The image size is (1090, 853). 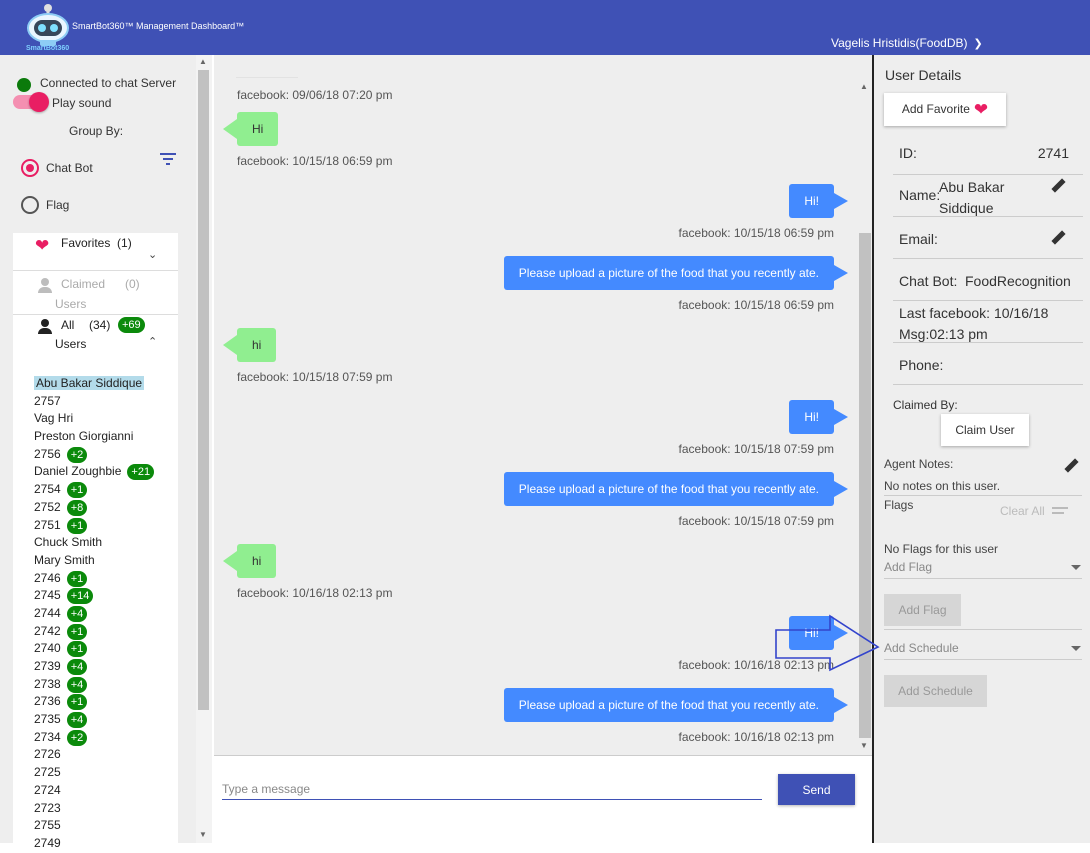 What do you see at coordinates (31, 102) in the screenshot?
I see `play-sound-toggle` at bounding box center [31, 102].